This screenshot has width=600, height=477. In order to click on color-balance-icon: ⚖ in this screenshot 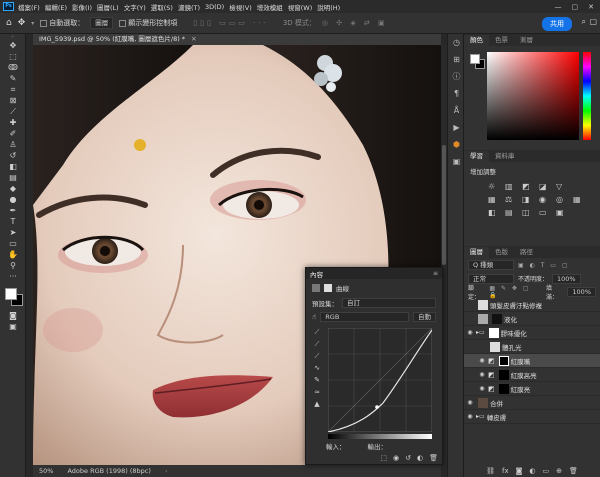, I will do `click(511, 199)`.